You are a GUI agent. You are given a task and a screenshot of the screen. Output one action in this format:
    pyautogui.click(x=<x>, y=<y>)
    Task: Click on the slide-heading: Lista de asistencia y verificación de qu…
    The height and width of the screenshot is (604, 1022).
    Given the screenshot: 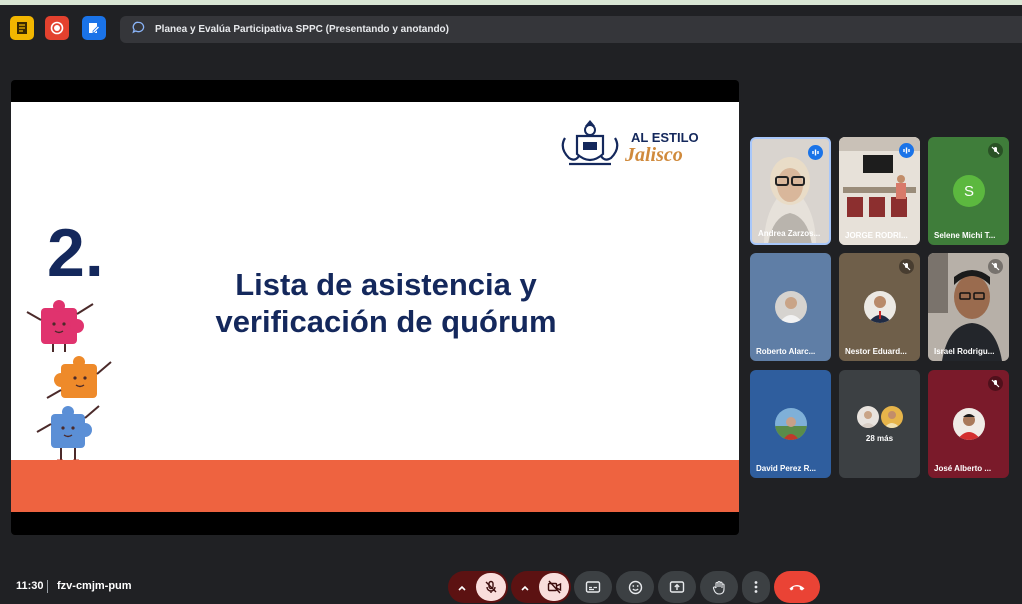 What is the action you would take?
    pyautogui.click(x=386, y=303)
    